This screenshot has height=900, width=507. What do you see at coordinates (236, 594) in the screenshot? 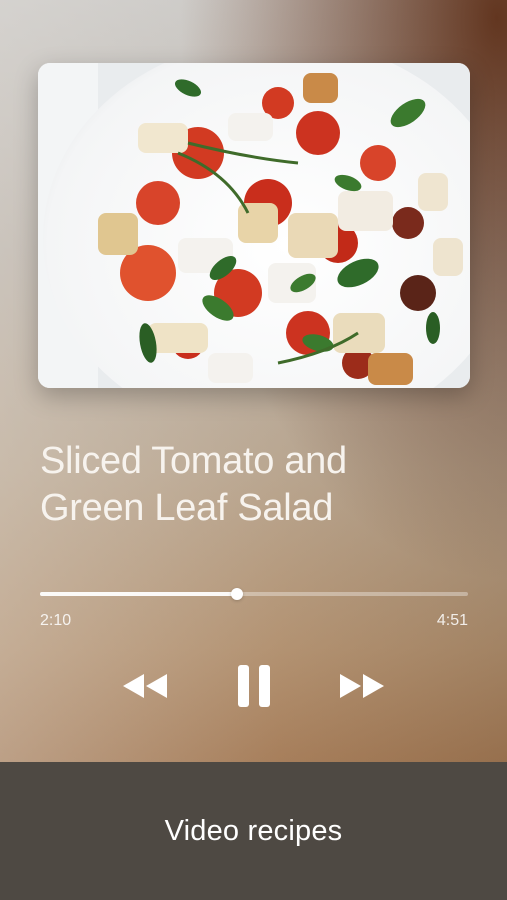
I see `progress-knob` at bounding box center [236, 594].